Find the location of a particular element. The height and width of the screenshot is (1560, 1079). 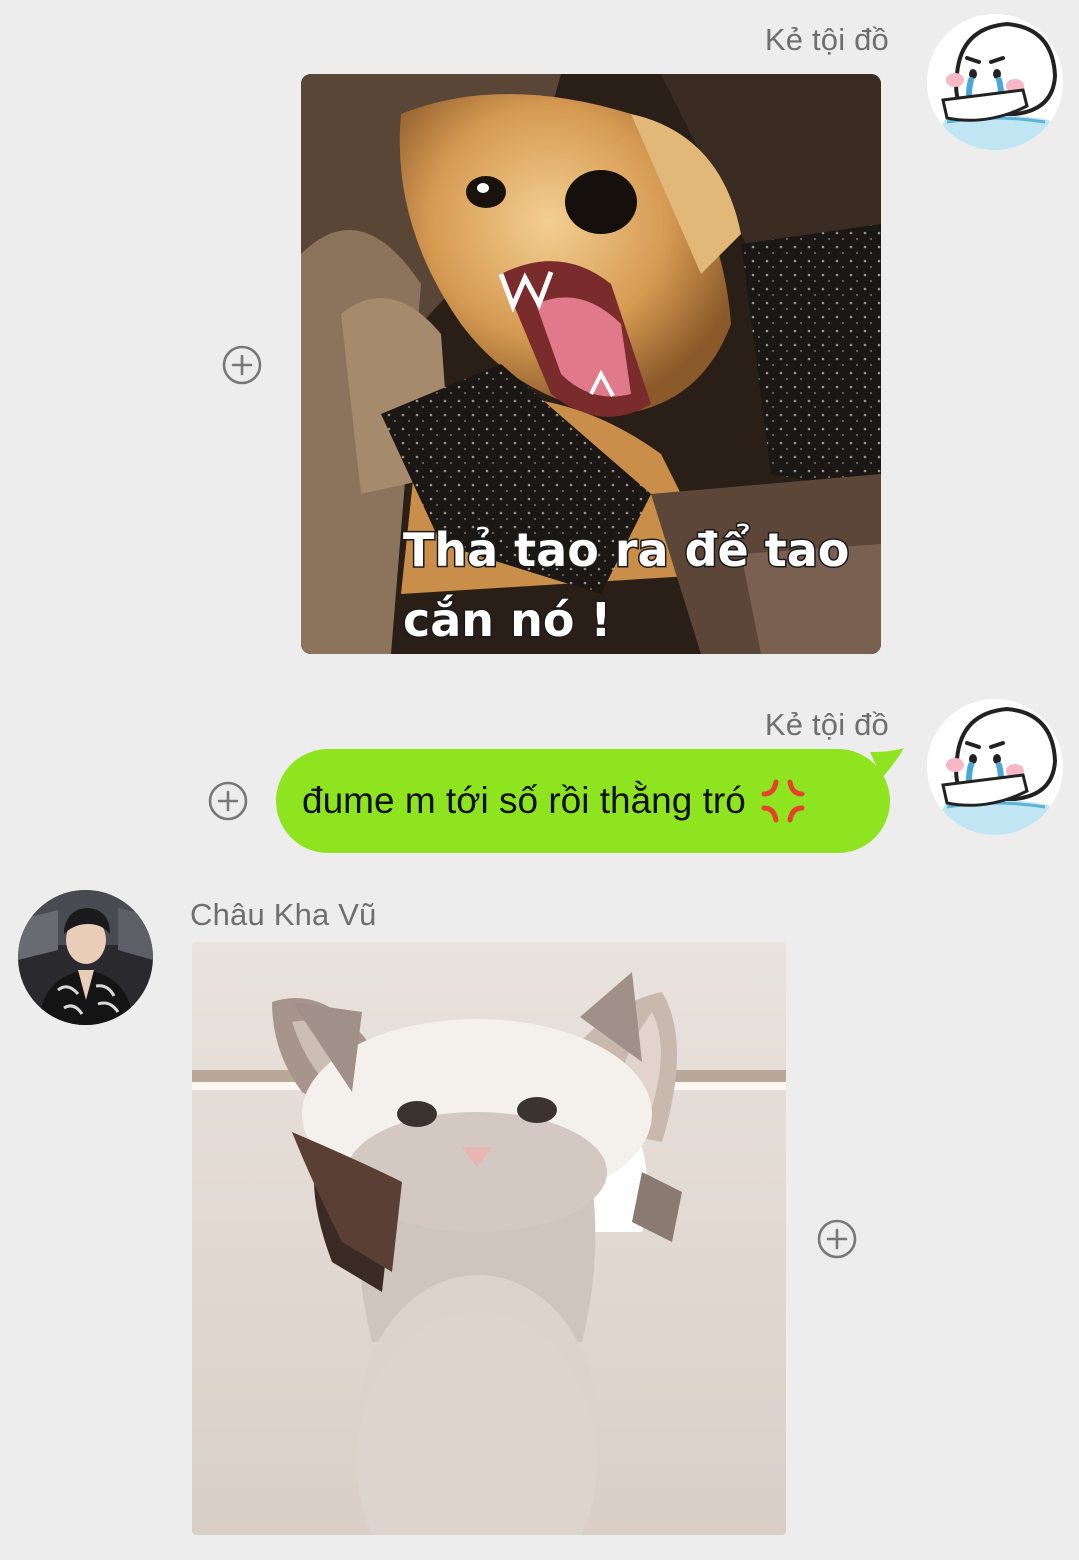

contact-avatar is located at coordinates (85, 957).